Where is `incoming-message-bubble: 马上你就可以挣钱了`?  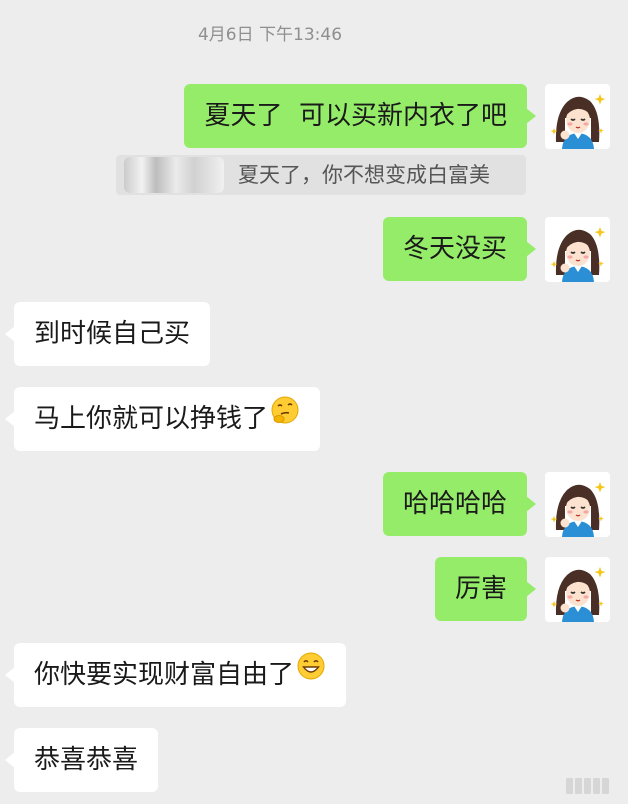 incoming-message-bubble: 马上你就可以挣钱了 is located at coordinates (162, 418).